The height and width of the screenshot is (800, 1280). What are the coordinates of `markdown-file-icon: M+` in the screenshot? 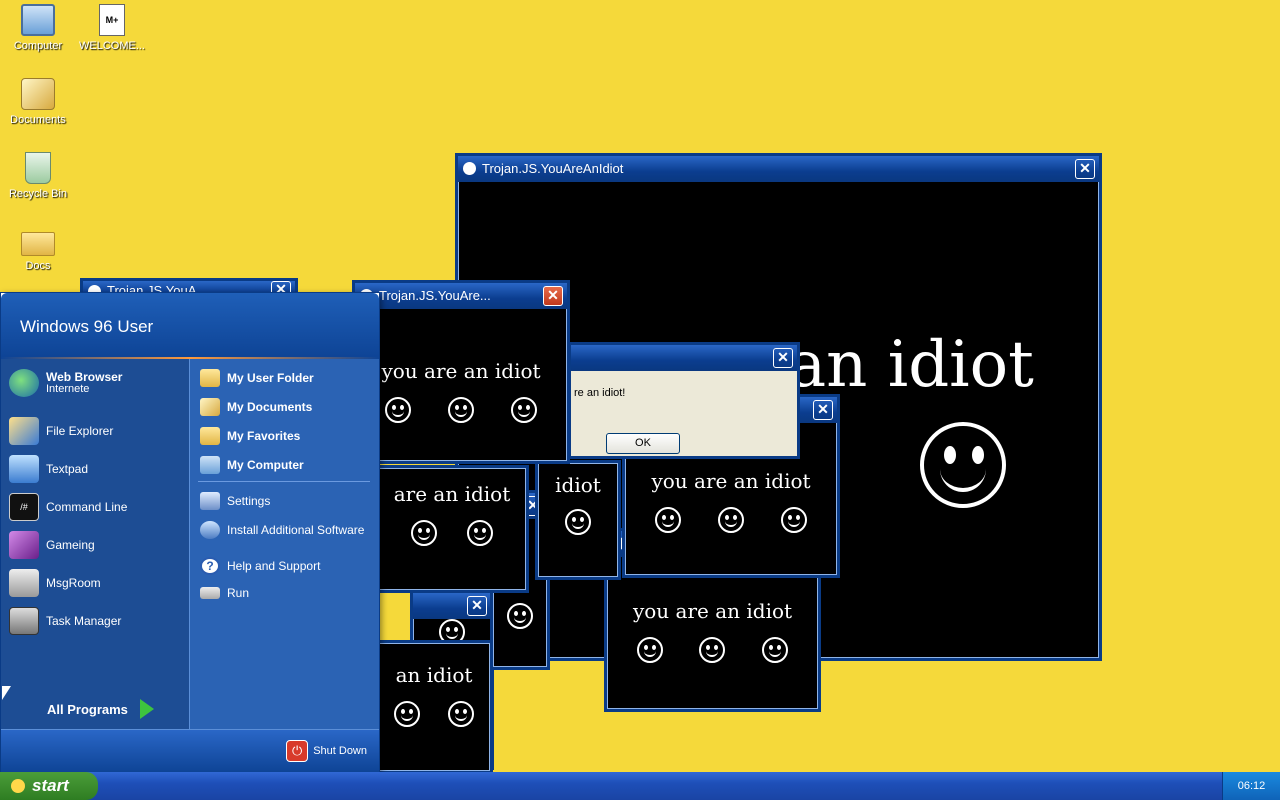 It's located at (112, 20).